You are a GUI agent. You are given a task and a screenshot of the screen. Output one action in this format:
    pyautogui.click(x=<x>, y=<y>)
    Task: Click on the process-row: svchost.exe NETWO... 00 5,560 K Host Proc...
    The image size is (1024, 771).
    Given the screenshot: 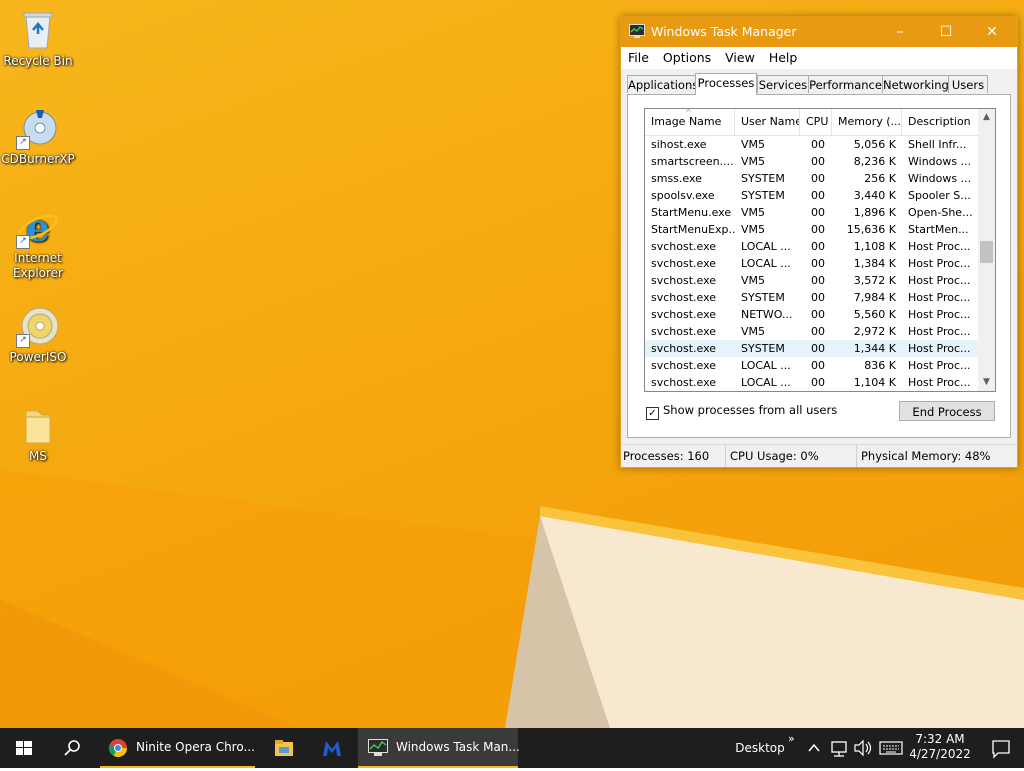 What is the action you would take?
    pyautogui.click(x=812, y=314)
    